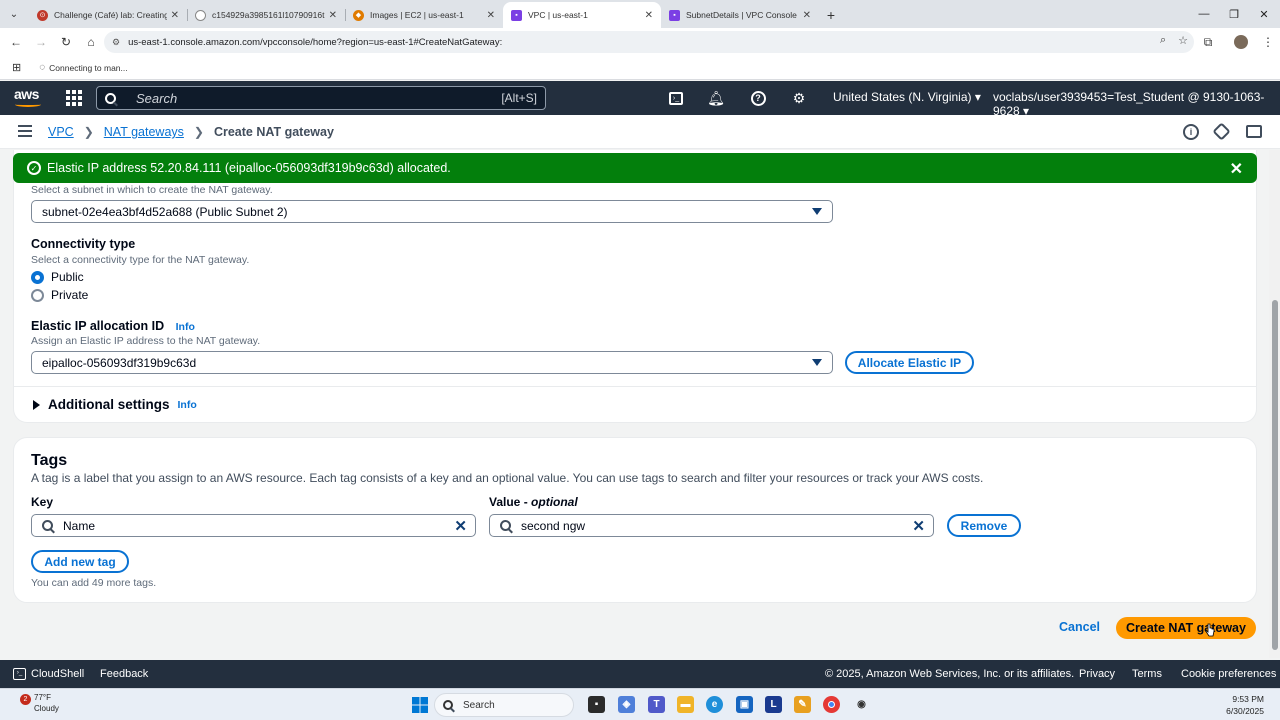 The height and width of the screenshot is (720, 1280). Describe the element at coordinates (61, 132) in the screenshot. I see `breadcrumb-vpc: VPC` at that location.